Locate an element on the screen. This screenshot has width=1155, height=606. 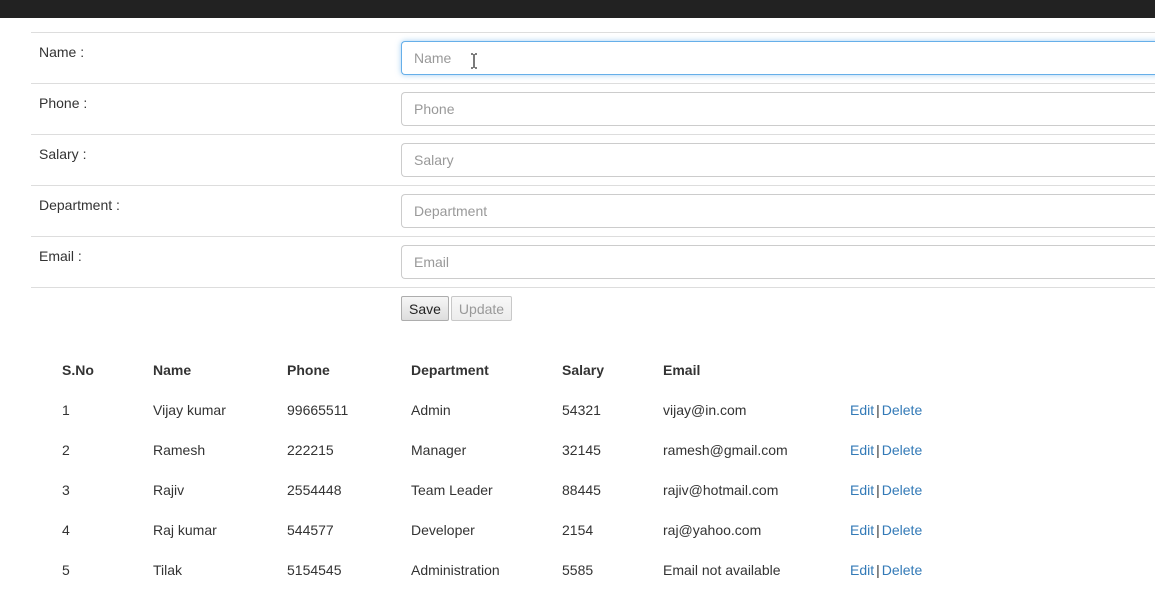
name-row: Name : is located at coordinates (593, 57).